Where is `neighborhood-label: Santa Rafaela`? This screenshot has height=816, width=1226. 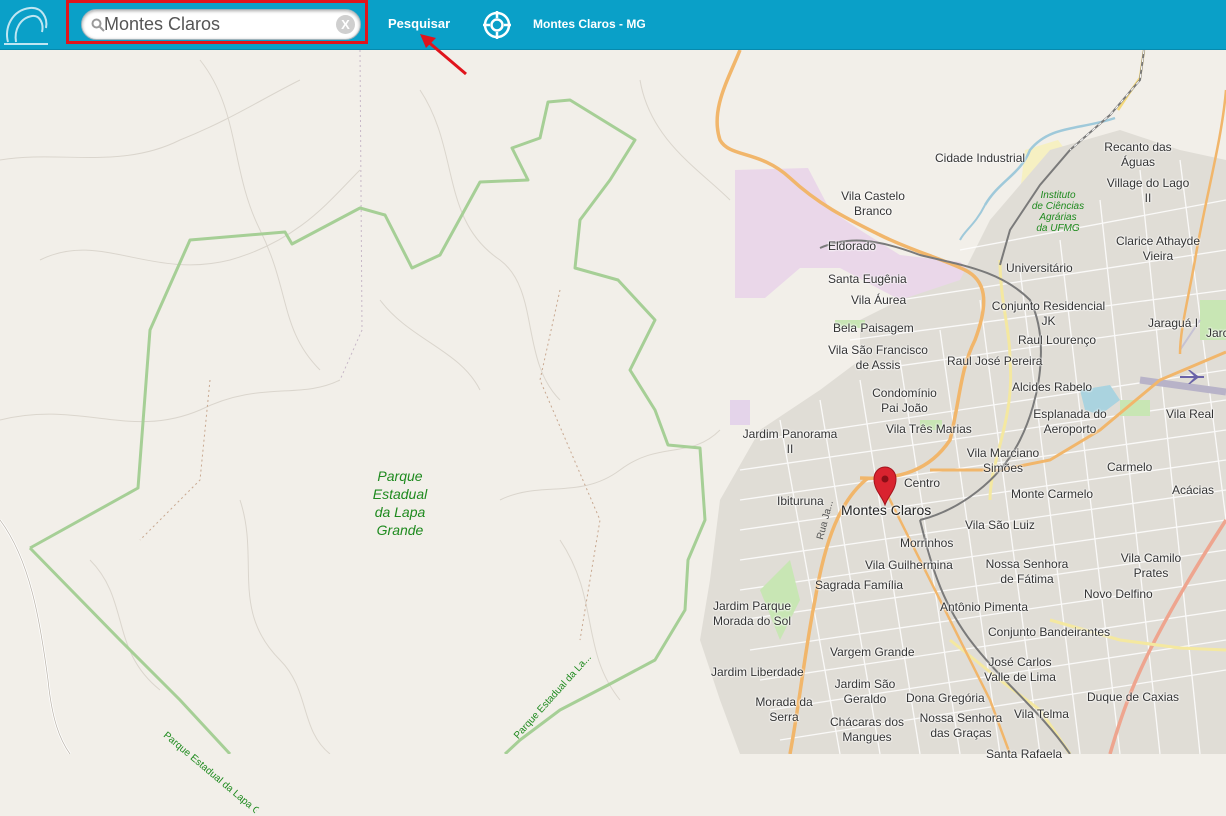 neighborhood-label: Santa Rafaela is located at coordinates (1024, 754).